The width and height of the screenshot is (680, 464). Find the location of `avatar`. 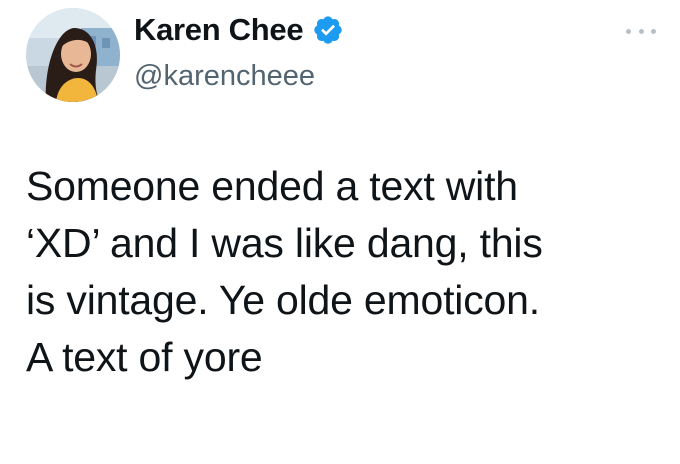

avatar is located at coordinates (73, 55).